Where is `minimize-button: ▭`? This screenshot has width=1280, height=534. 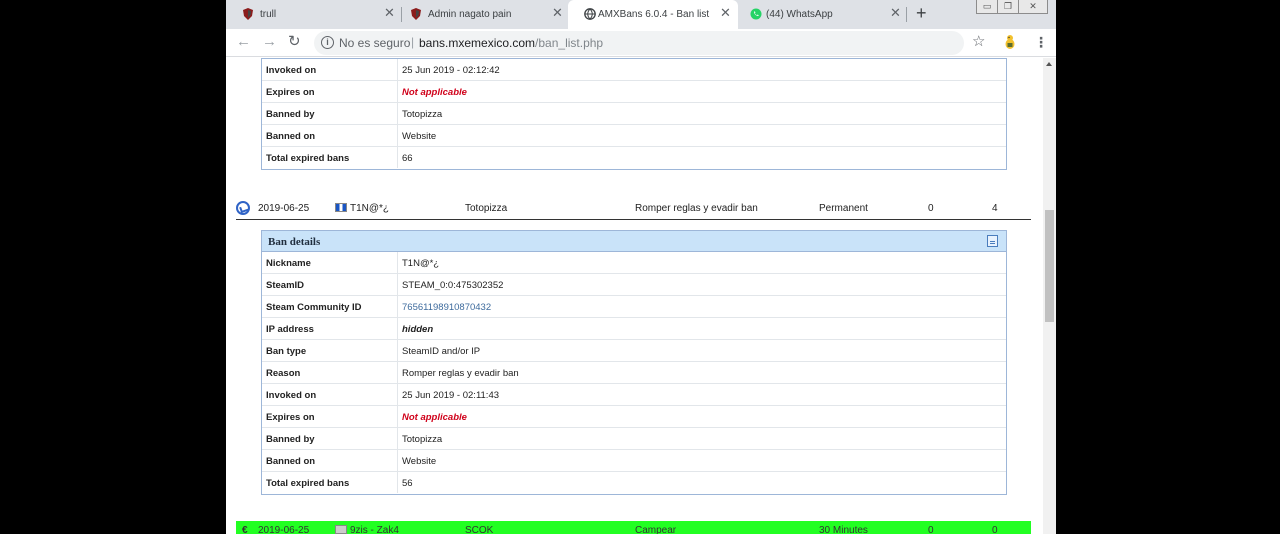
minimize-button: ▭ is located at coordinates (987, 7).